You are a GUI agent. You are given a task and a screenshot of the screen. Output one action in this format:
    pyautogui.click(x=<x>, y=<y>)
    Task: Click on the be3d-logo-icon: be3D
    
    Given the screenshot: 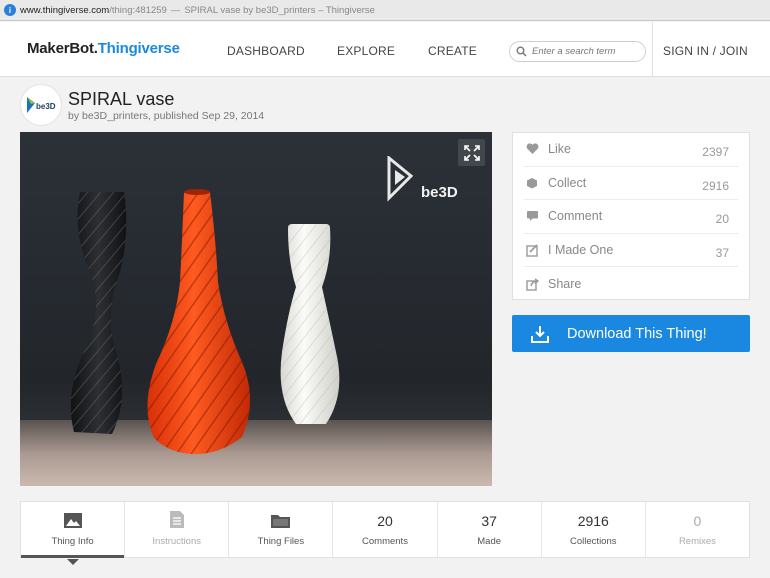 What is the action you would take?
    pyautogui.click(x=41, y=105)
    